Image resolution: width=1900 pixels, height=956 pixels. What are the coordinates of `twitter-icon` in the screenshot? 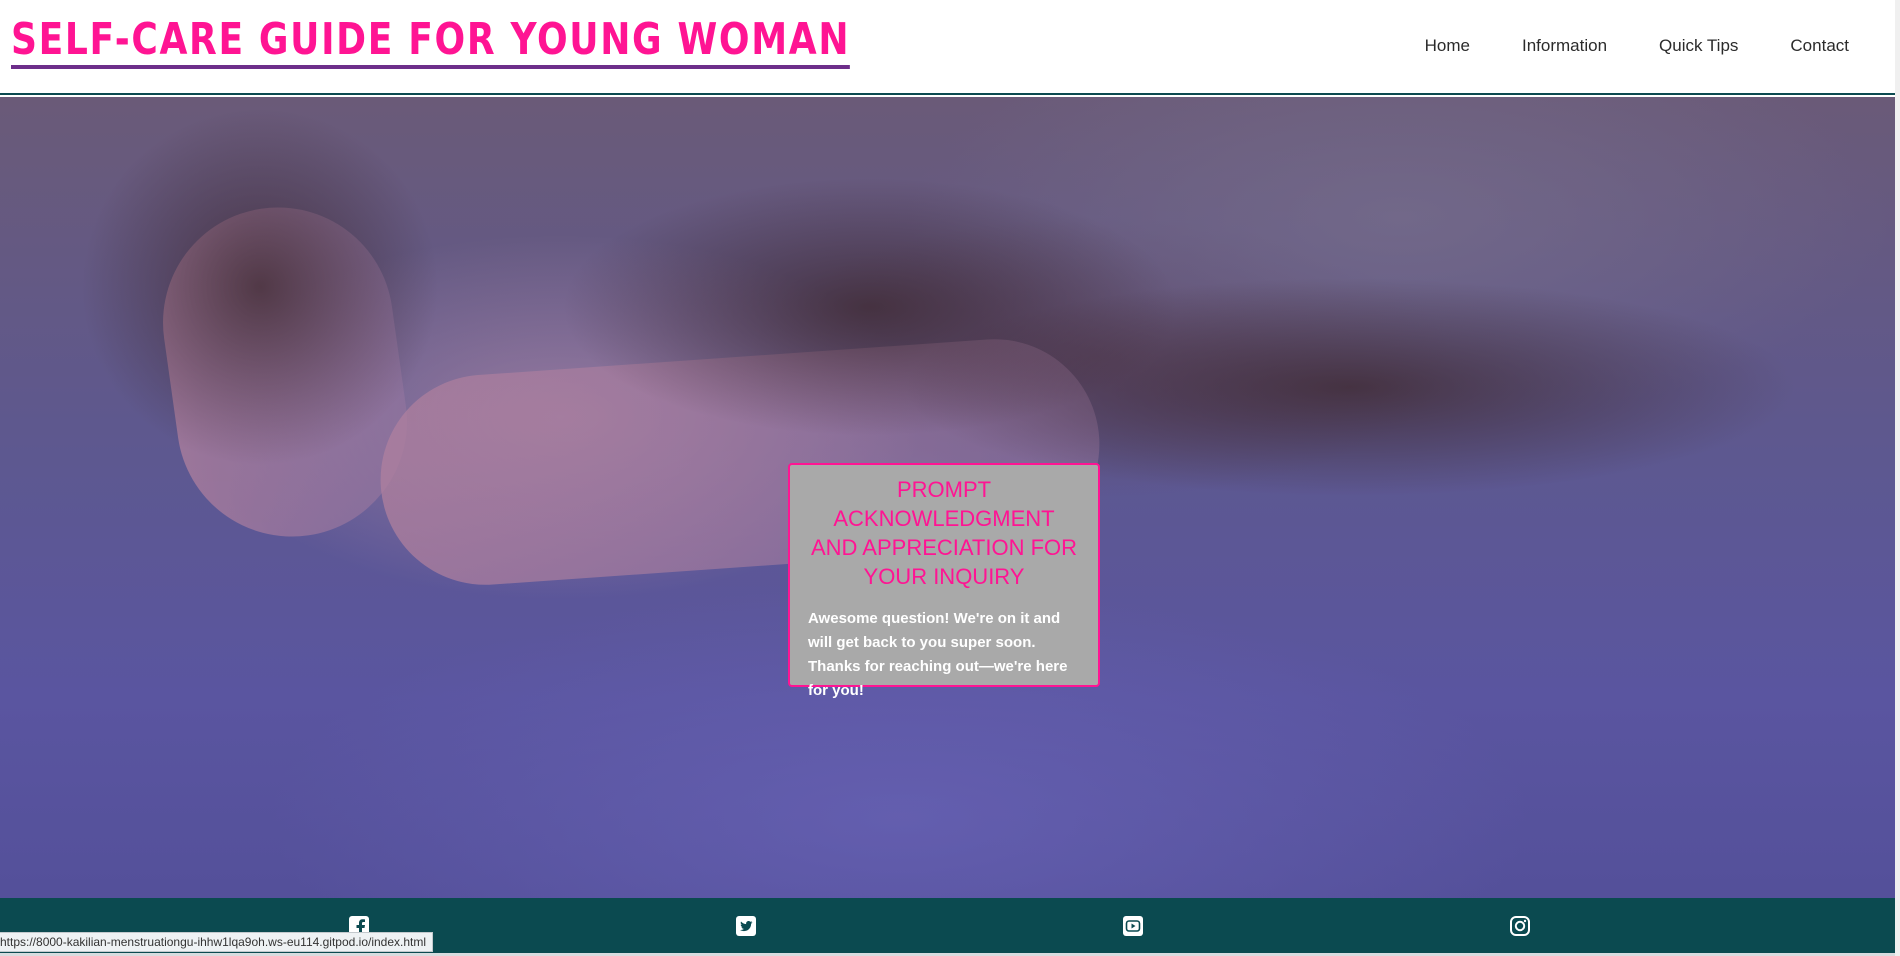 It's located at (746, 926).